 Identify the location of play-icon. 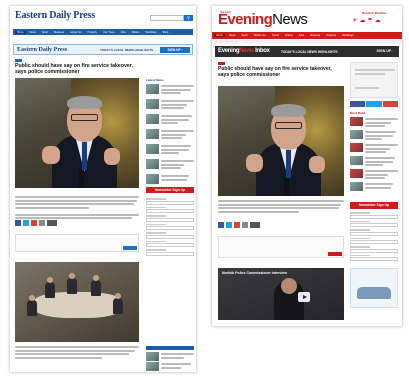
(304, 297).